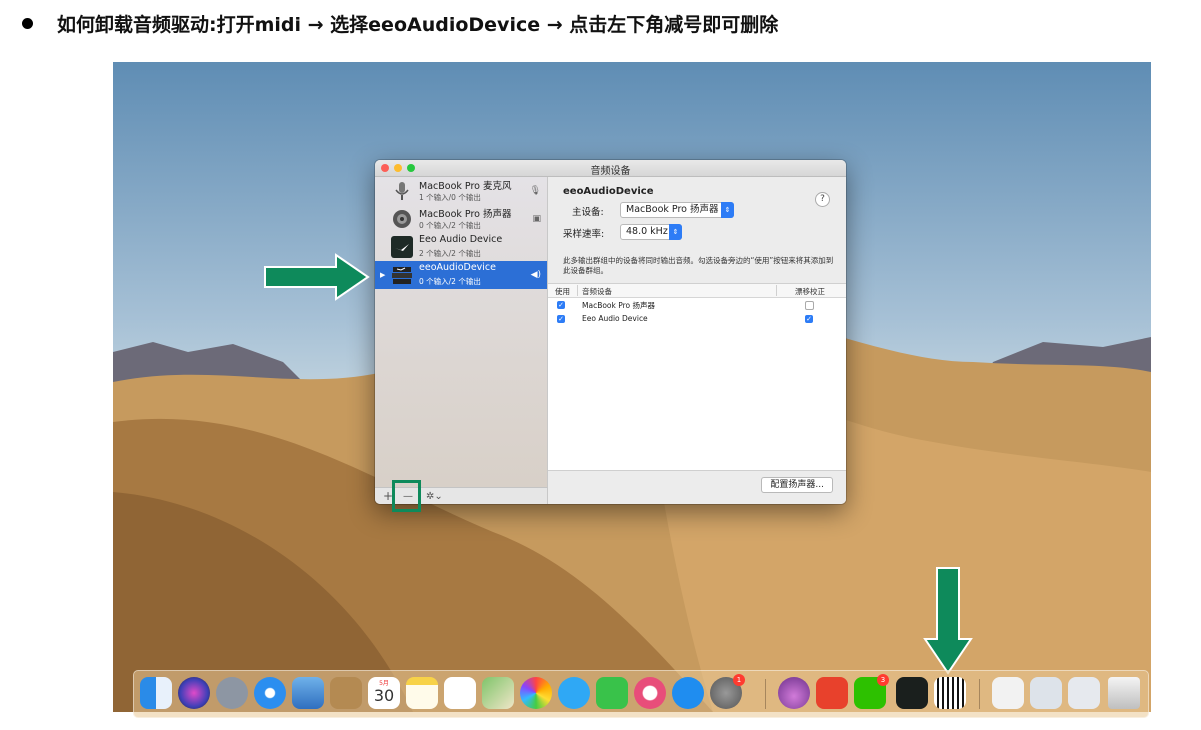 This screenshot has height=730, width=1201. Describe the element at coordinates (402, 219) in the screenshot. I see `speaker-icon` at that location.